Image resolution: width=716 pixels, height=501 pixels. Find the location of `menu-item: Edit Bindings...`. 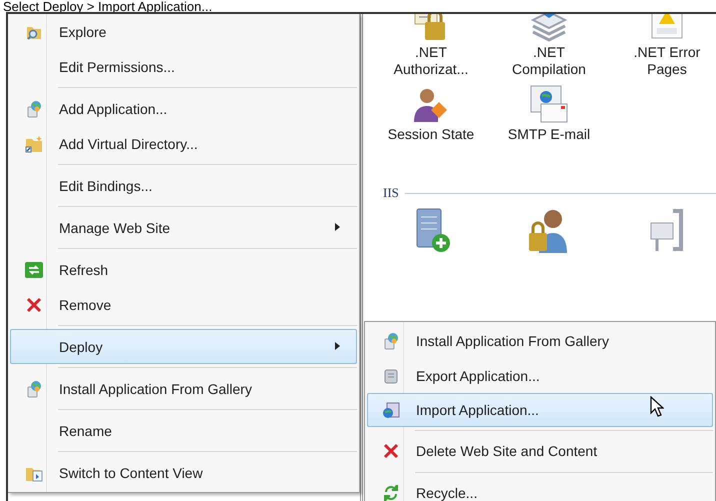

menu-item: Edit Bindings... is located at coordinates (183, 185).